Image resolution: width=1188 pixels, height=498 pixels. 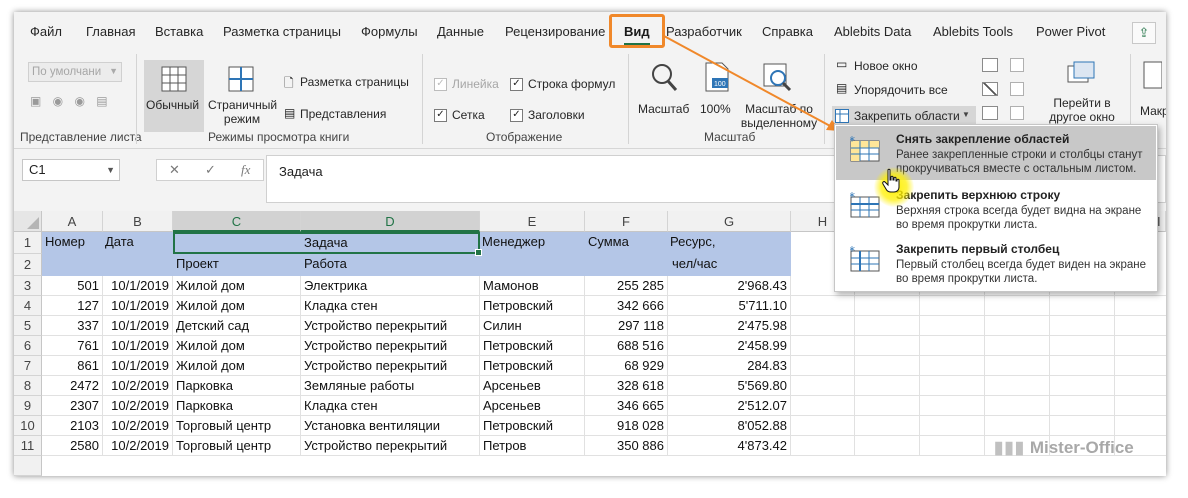 I want to click on table-cell: Петров, so click(x=532, y=446).